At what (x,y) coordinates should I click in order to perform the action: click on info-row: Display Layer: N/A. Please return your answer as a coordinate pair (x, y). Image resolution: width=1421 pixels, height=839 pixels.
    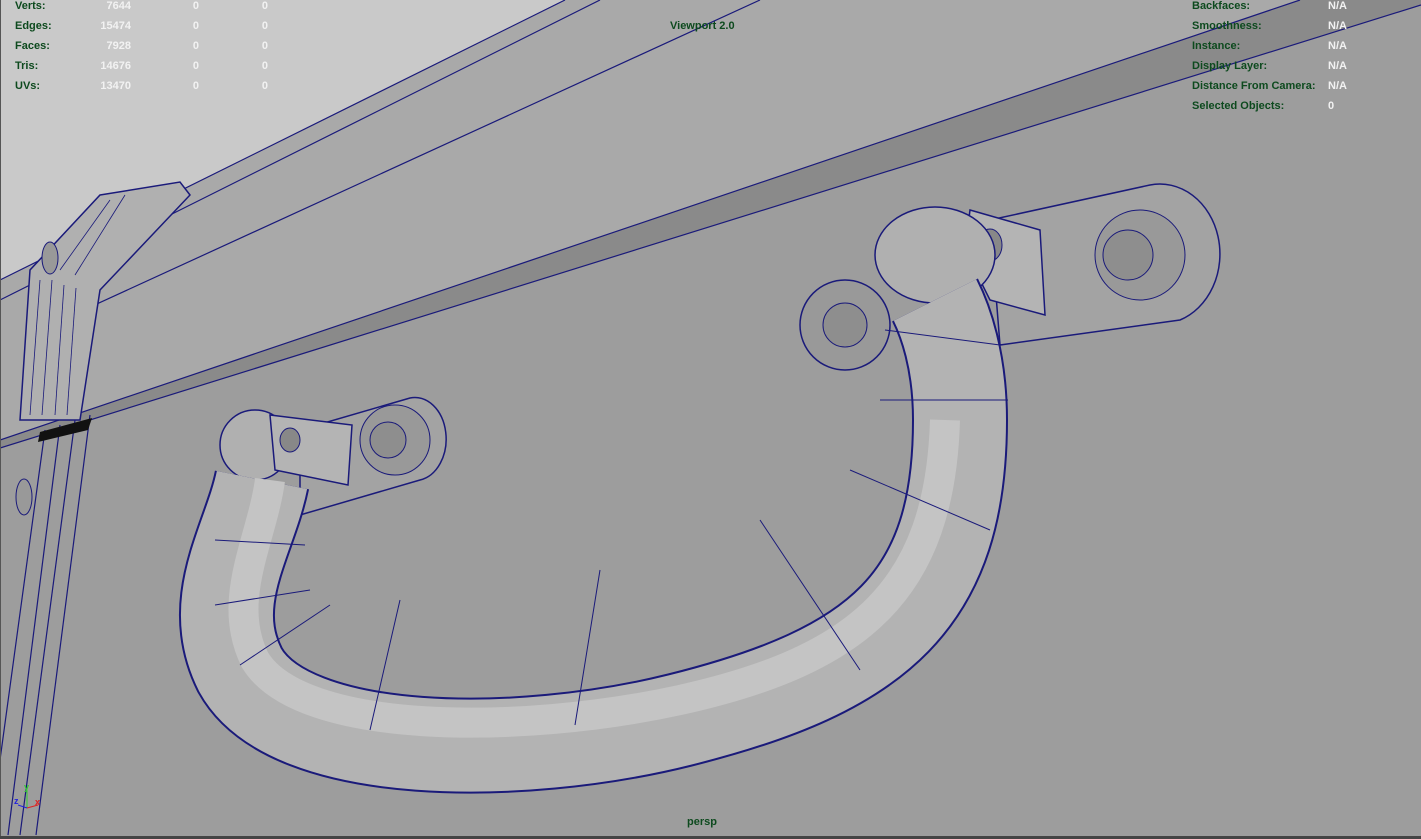
    Looking at the image, I should click on (1269, 66).